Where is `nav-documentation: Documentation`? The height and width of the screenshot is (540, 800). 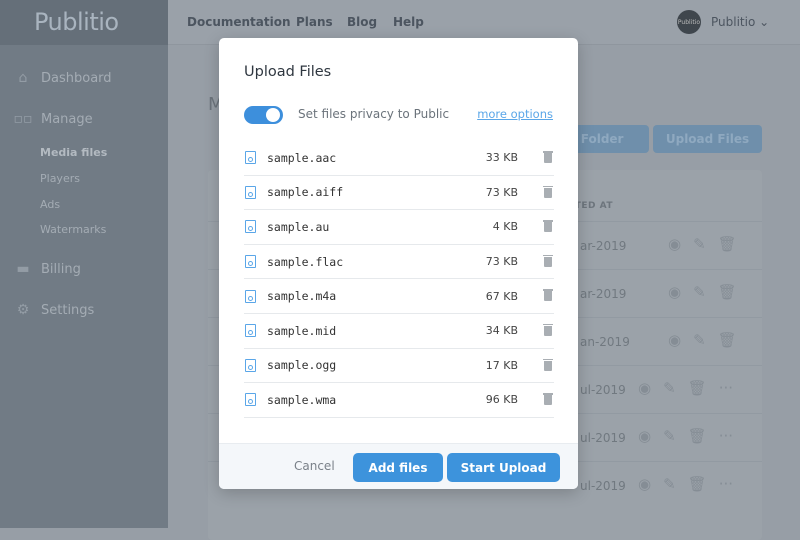 nav-documentation: Documentation is located at coordinates (239, 22).